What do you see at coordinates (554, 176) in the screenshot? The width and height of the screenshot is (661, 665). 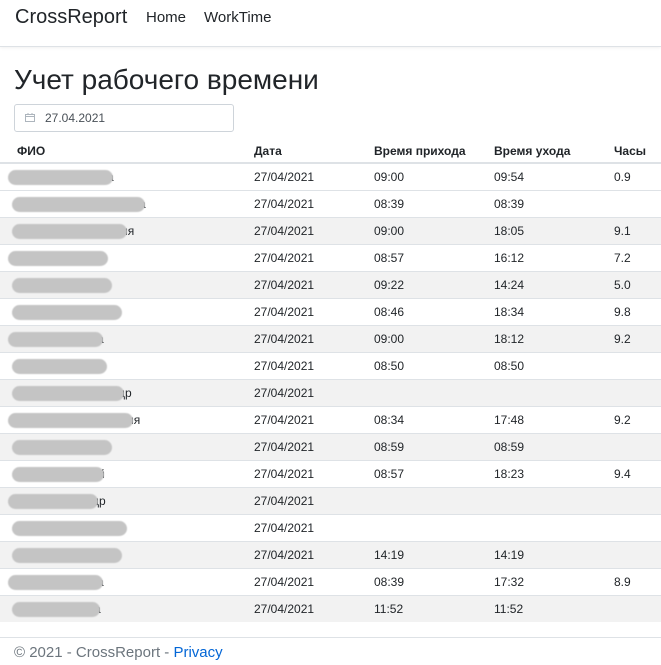 I see `cell-departure: 09:54` at bounding box center [554, 176].